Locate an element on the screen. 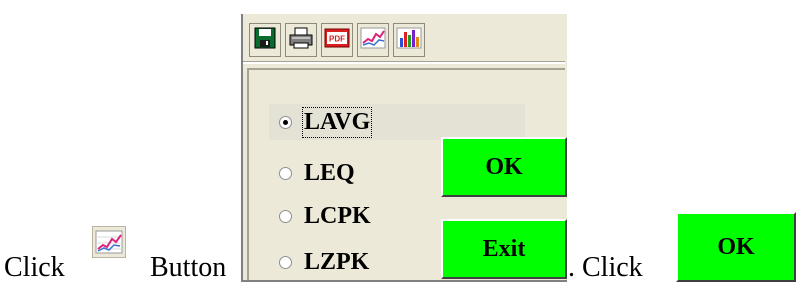 This screenshot has width=800, height=288. radio-option-lavg: LAVG is located at coordinates (326, 122).